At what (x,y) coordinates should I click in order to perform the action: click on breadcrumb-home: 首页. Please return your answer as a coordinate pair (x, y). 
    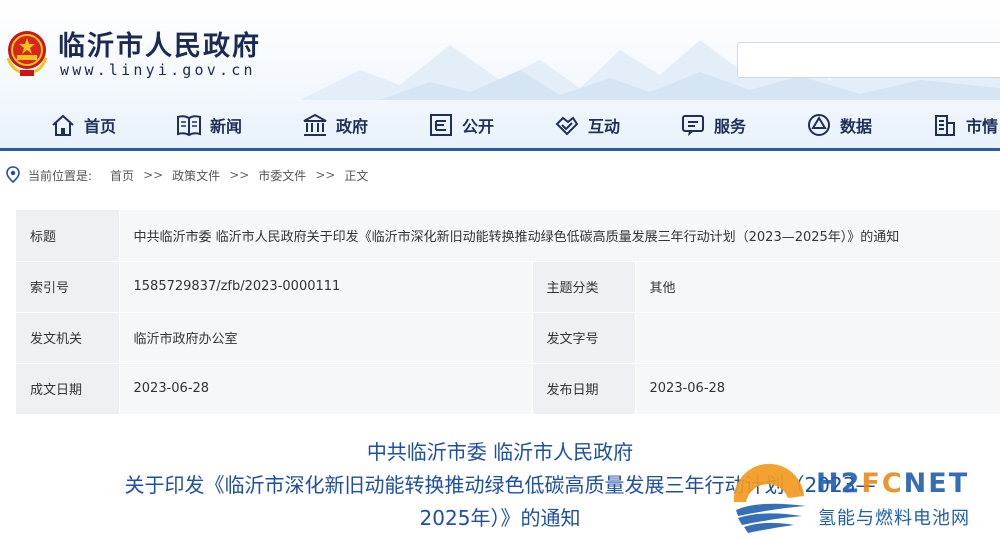
    Looking at the image, I should click on (122, 175).